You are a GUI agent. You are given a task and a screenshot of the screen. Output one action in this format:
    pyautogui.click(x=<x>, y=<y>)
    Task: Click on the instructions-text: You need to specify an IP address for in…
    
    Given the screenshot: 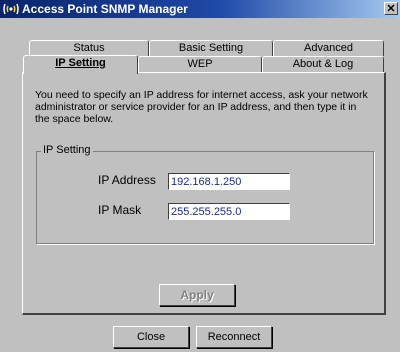 What is the action you would take?
    pyautogui.click(x=201, y=107)
    